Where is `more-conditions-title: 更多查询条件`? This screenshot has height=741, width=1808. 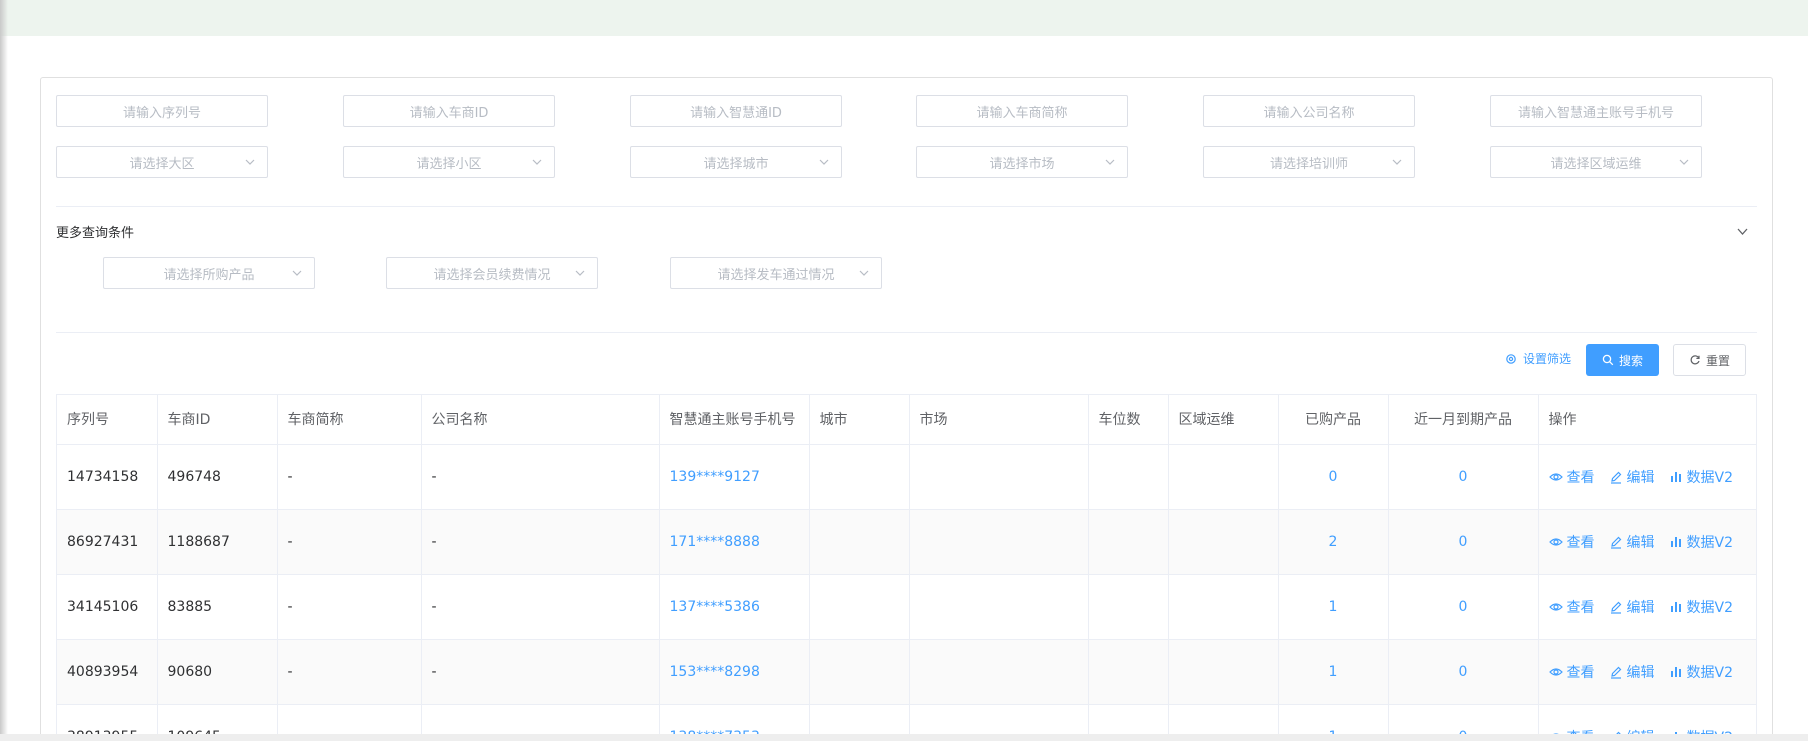 more-conditions-title: 更多查询条件 is located at coordinates (95, 231).